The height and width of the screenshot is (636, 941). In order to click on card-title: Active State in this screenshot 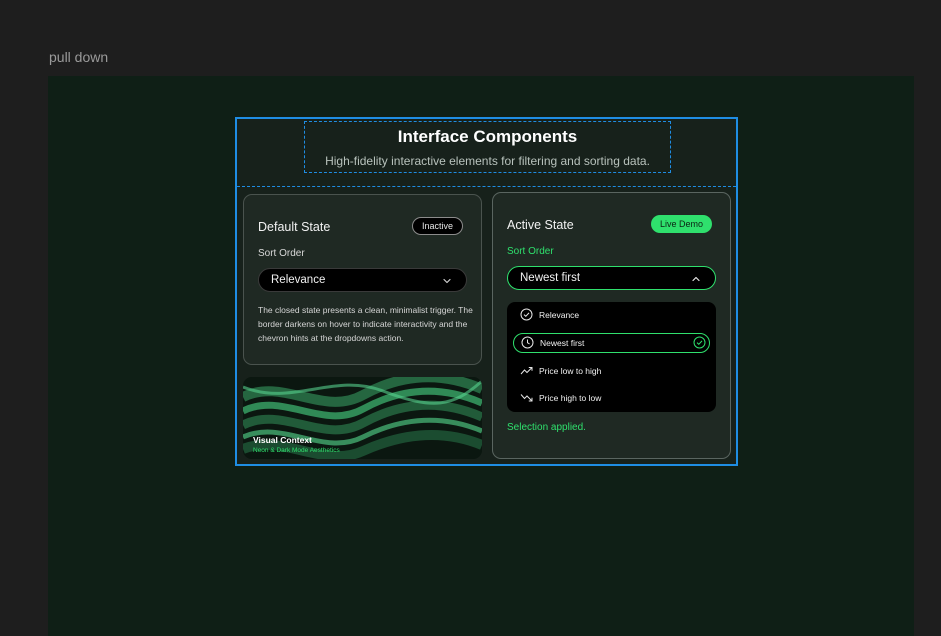, I will do `click(540, 225)`.